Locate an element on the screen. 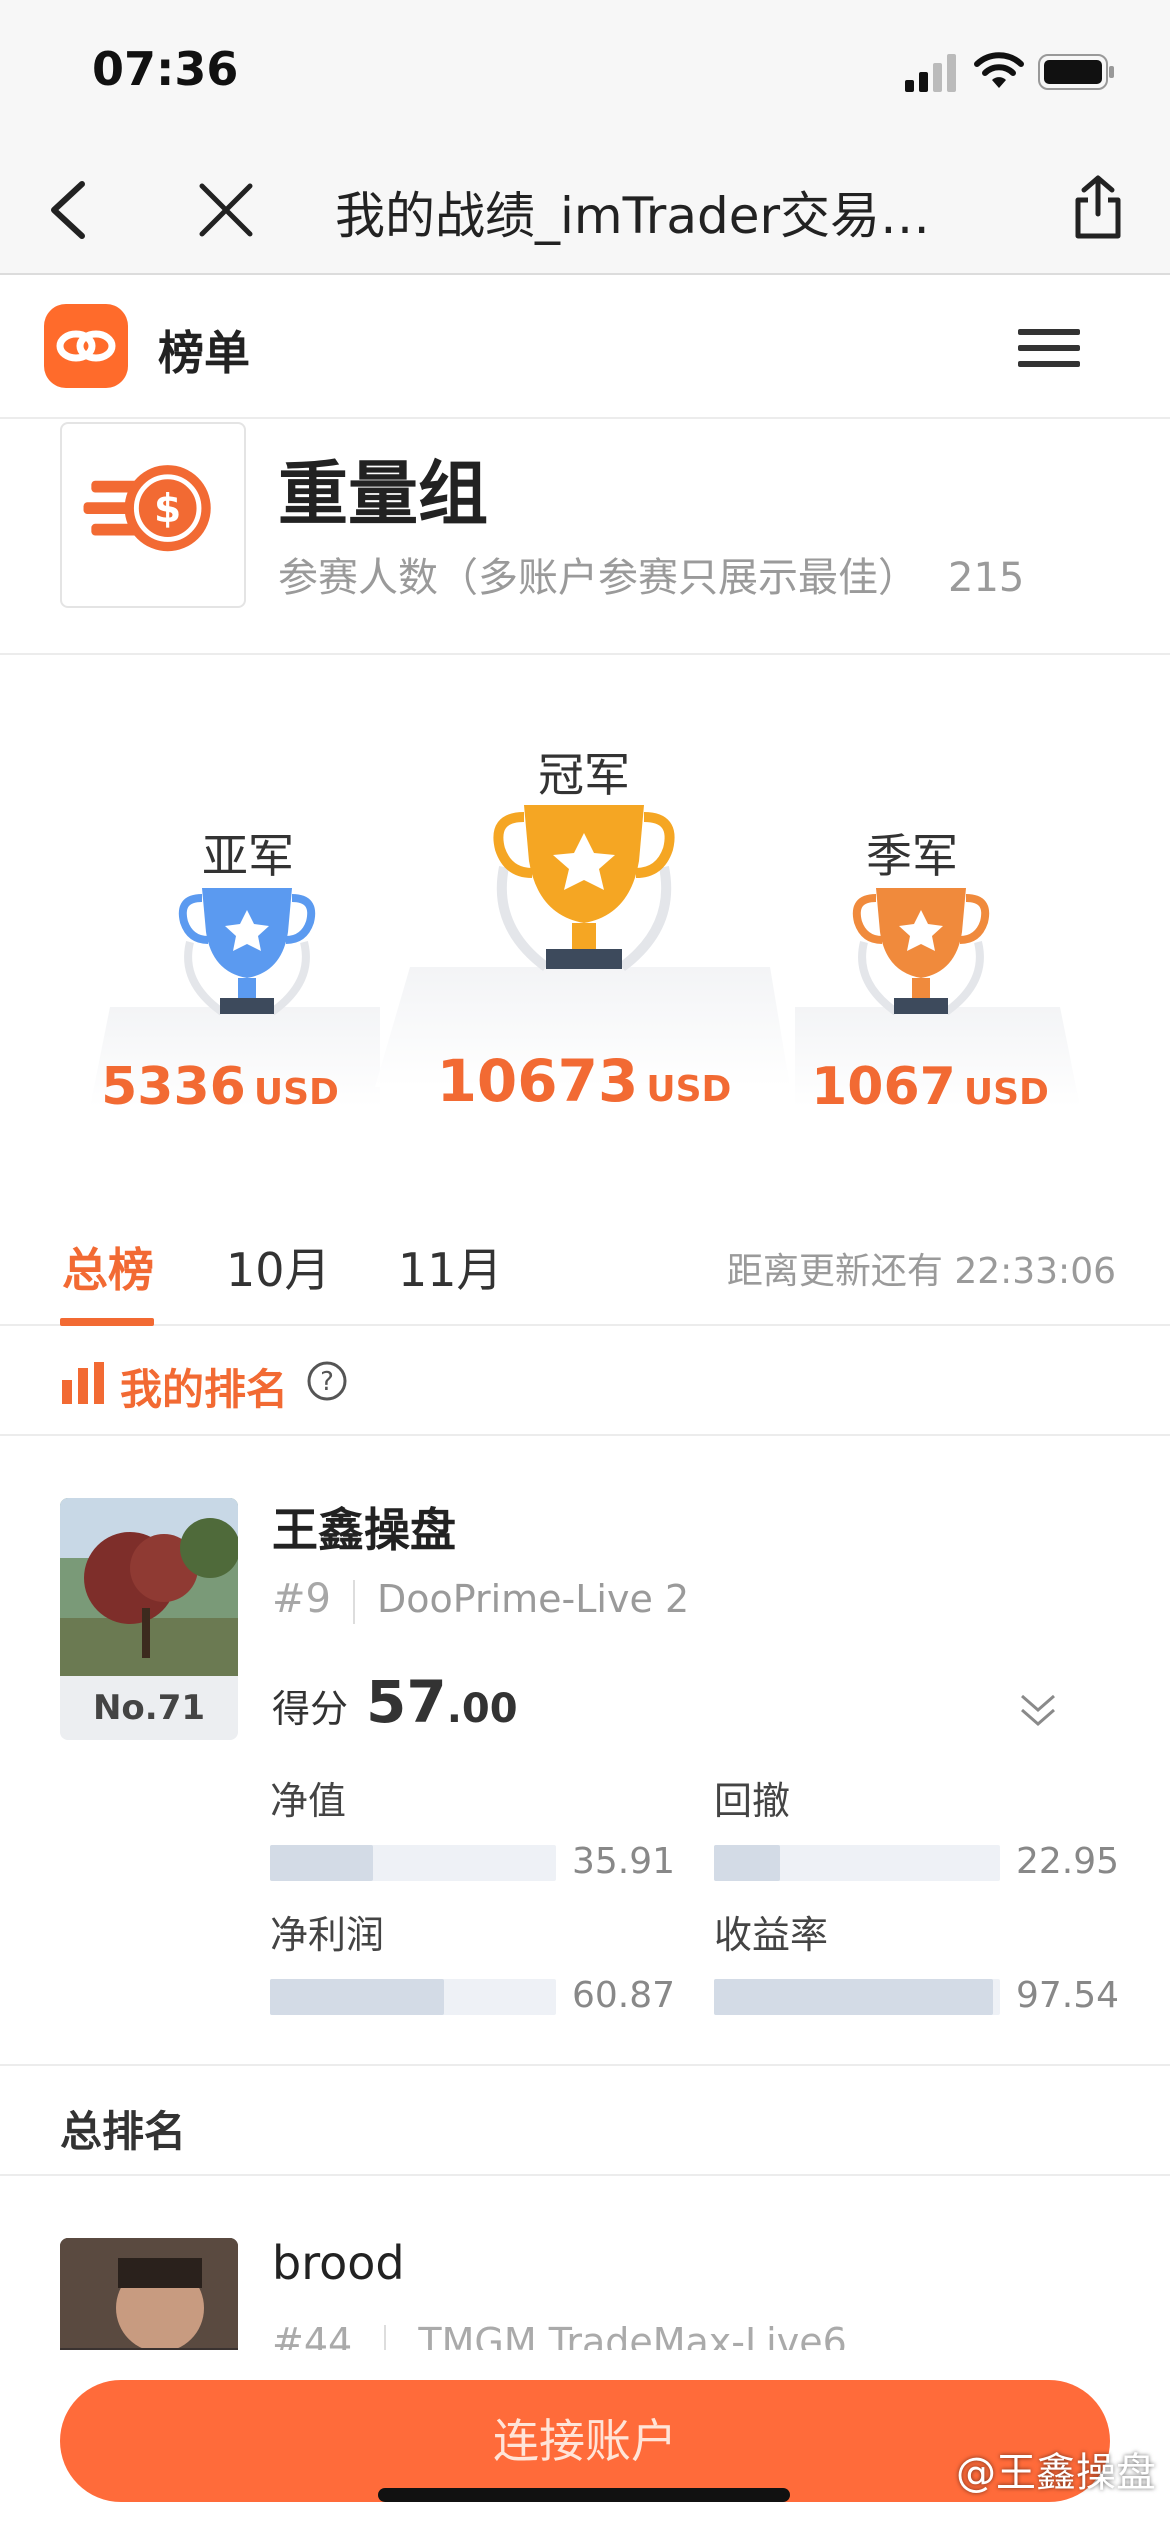 The height and width of the screenshot is (2532, 1170). connect-account-button: 连接账户 is located at coordinates (585, 2441).